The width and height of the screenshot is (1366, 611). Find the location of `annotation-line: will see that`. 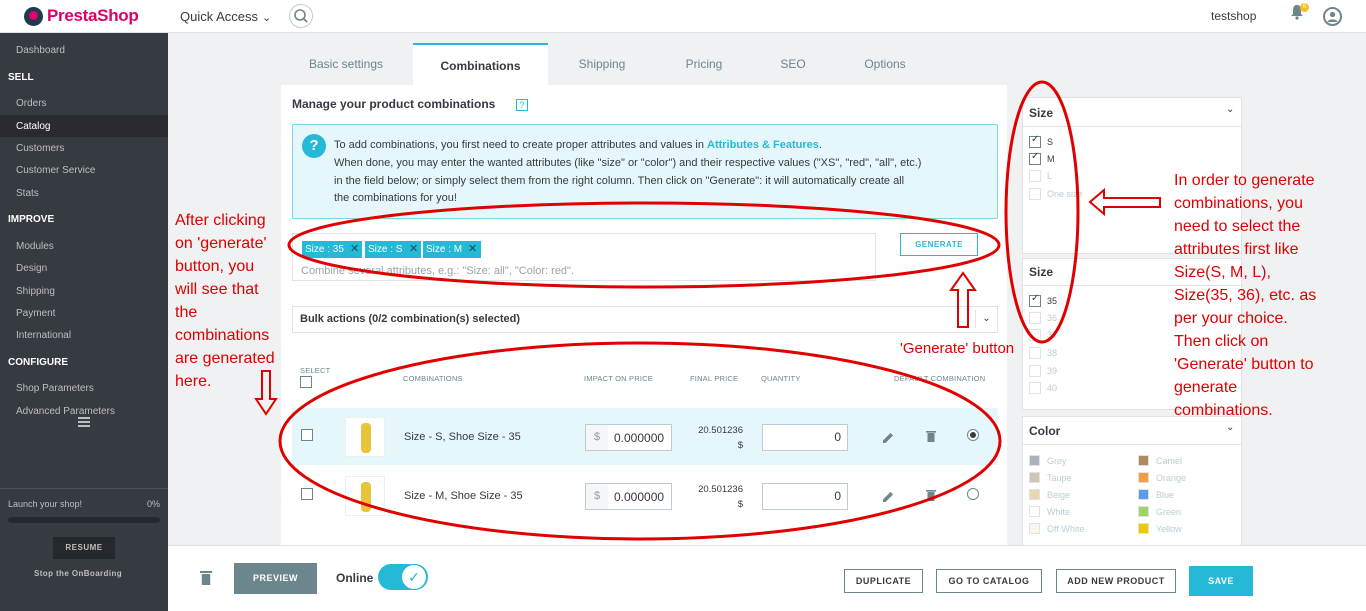

annotation-line: will see that is located at coordinates (217, 289).